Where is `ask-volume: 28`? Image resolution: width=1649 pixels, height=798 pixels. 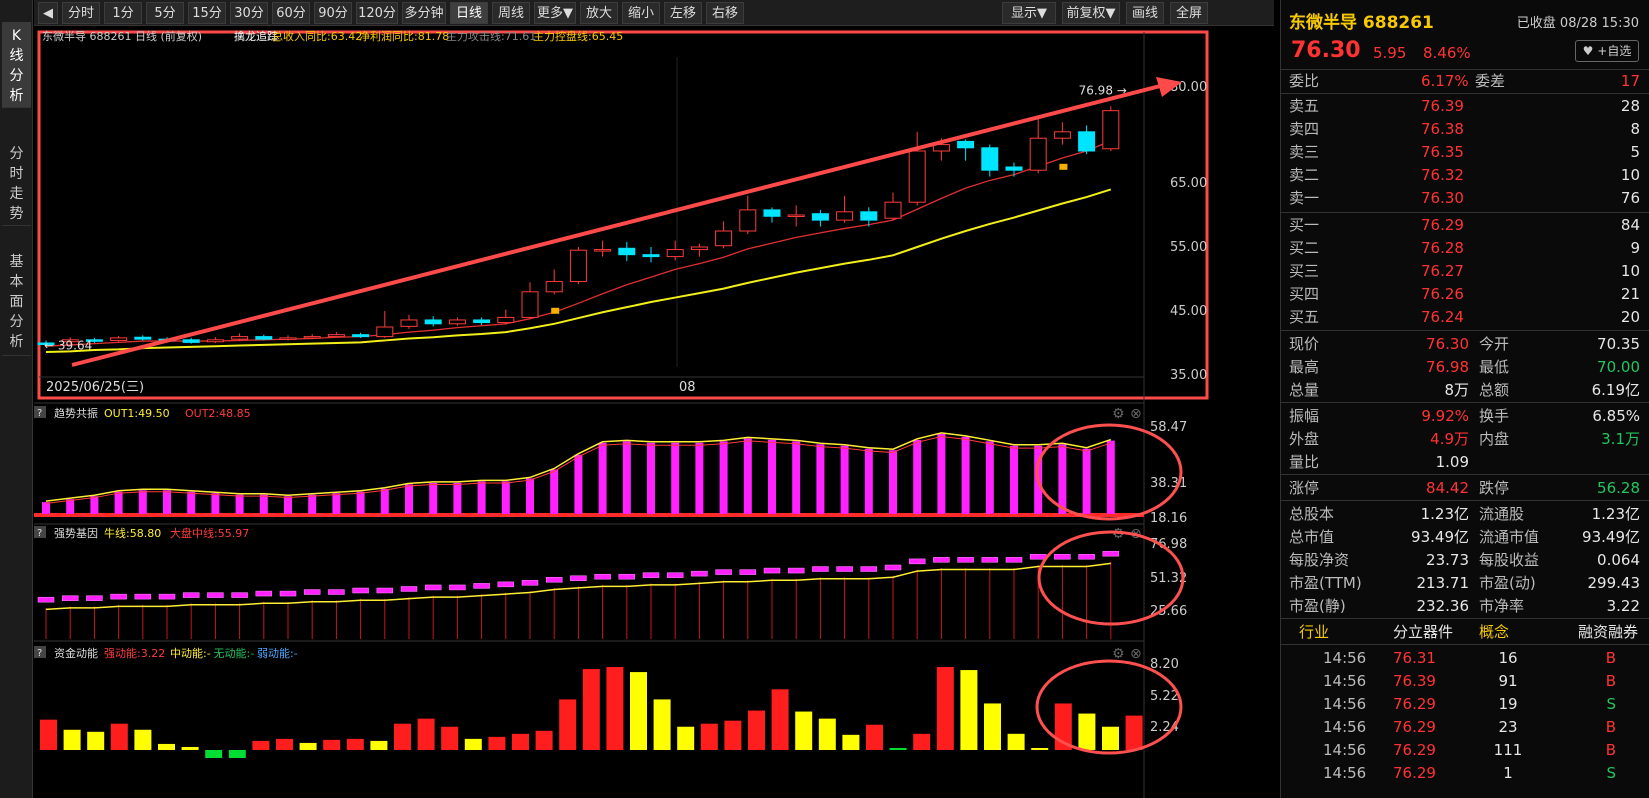
ask-volume: 28 is located at coordinates (1630, 106).